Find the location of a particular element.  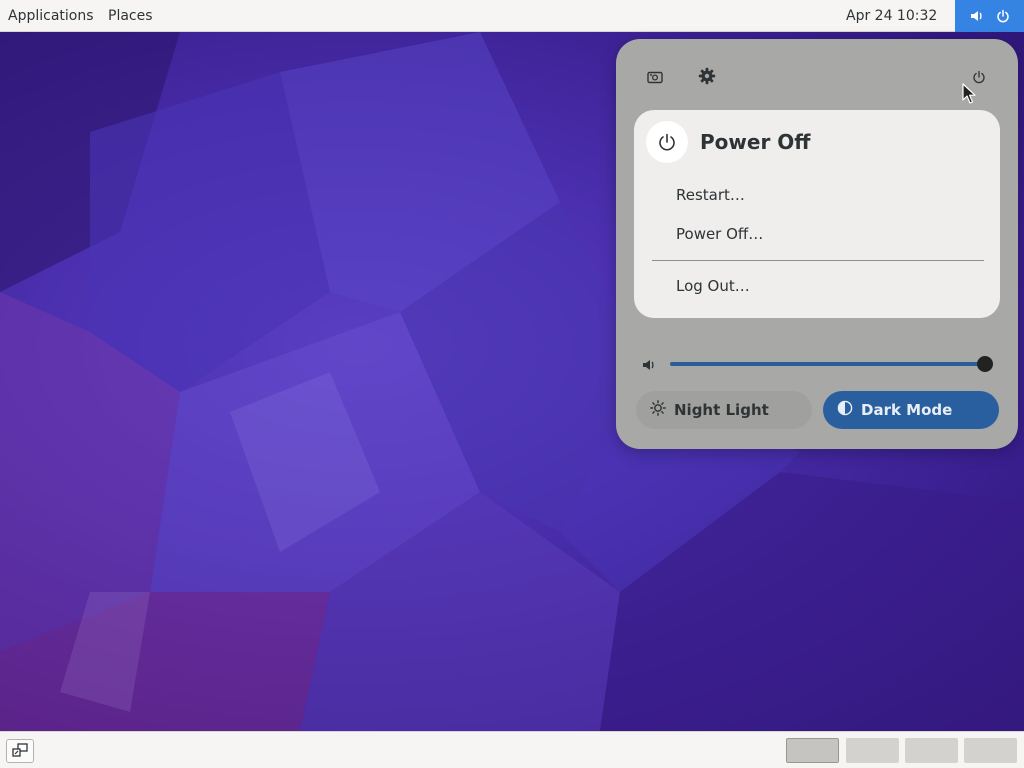

show-desktop-icon is located at coordinates (20, 751).